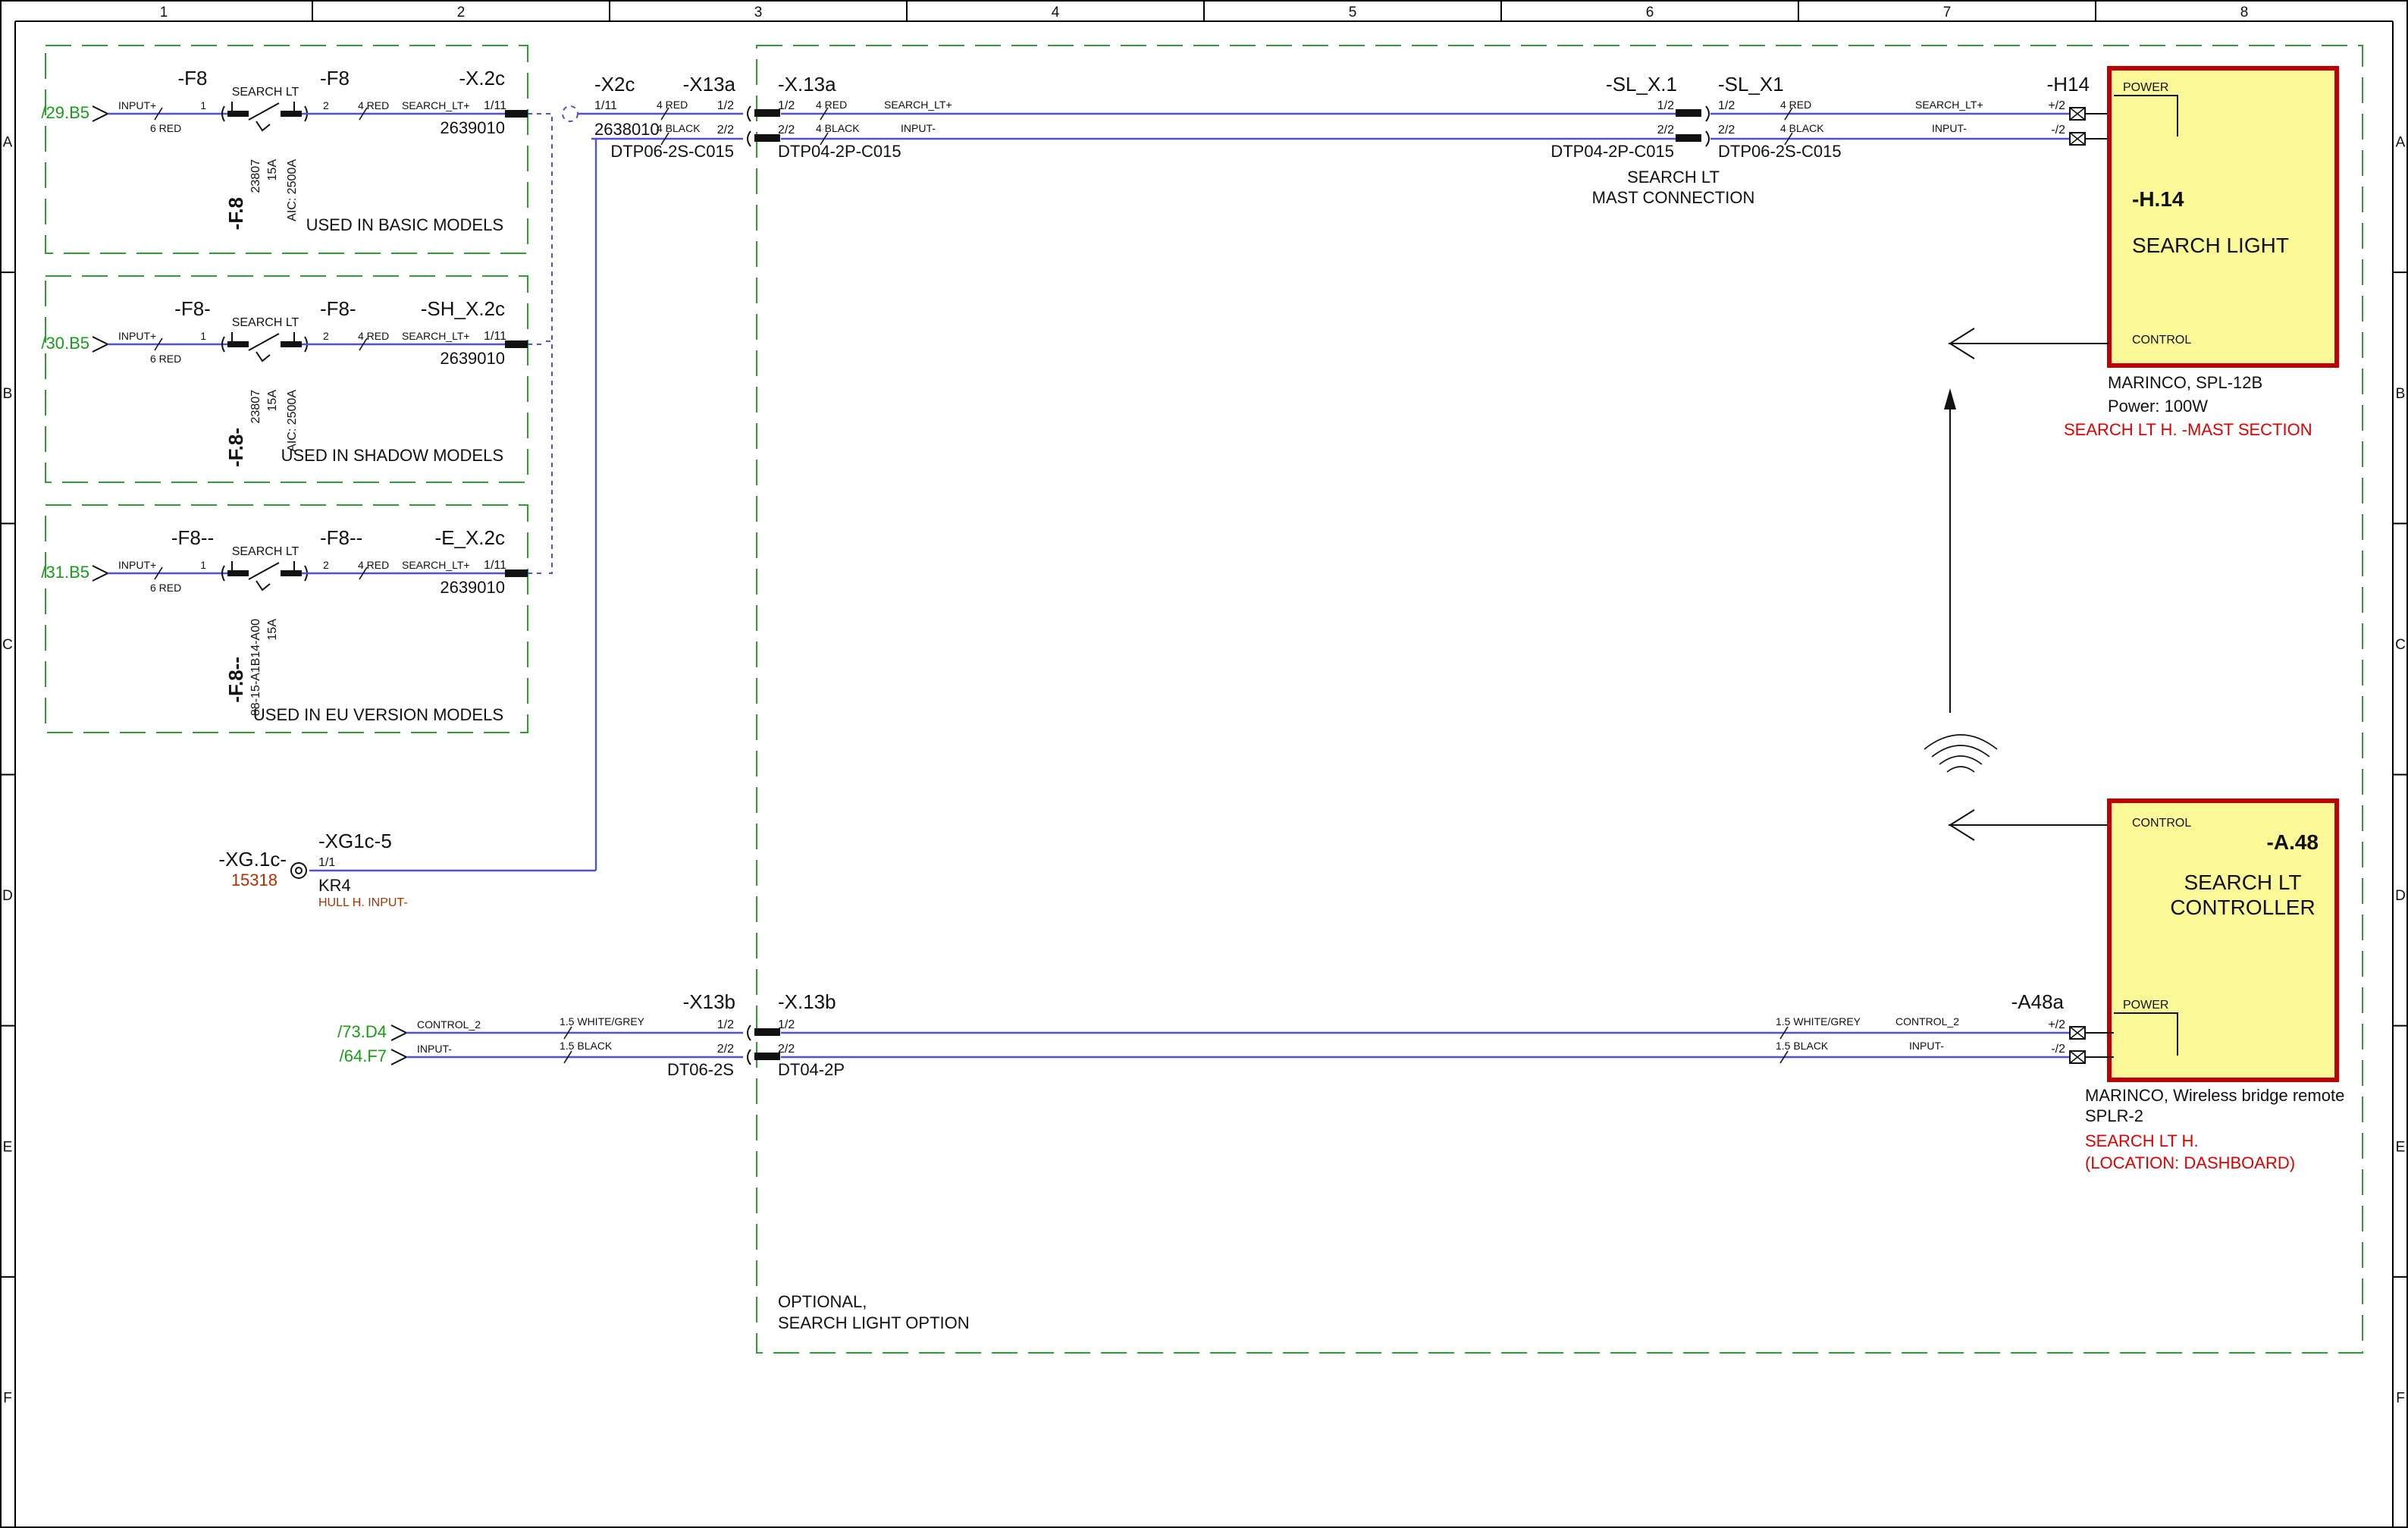 Image resolution: width=2408 pixels, height=1528 pixels. Describe the element at coordinates (1673, 177) in the screenshot. I see `slx1-desc-line1: SEARCH LT` at that location.